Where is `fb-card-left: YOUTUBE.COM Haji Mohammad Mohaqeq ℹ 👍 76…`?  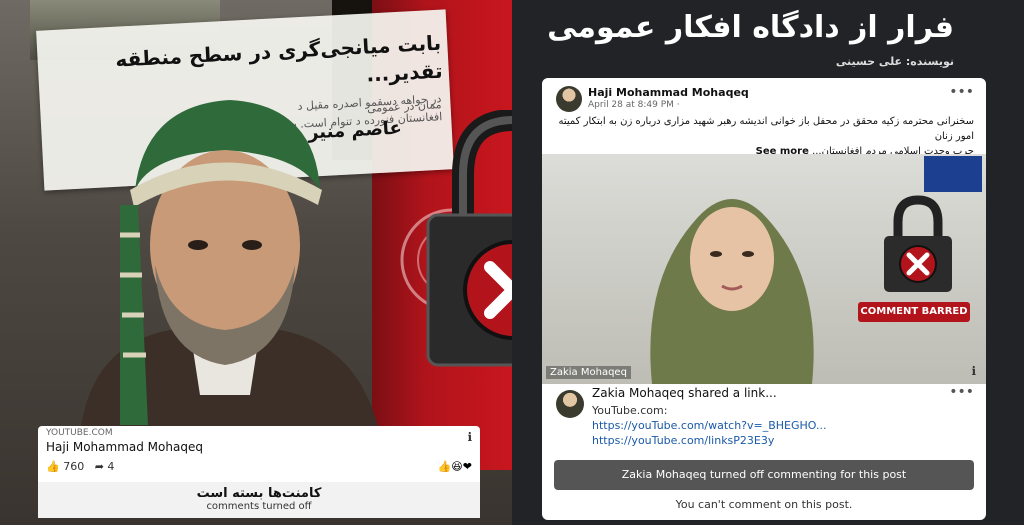 fb-card-left: YOUTUBE.COM Haji Mohammad Mohaqeq ℹ 👍 76… is located at coordinates (259, 472).